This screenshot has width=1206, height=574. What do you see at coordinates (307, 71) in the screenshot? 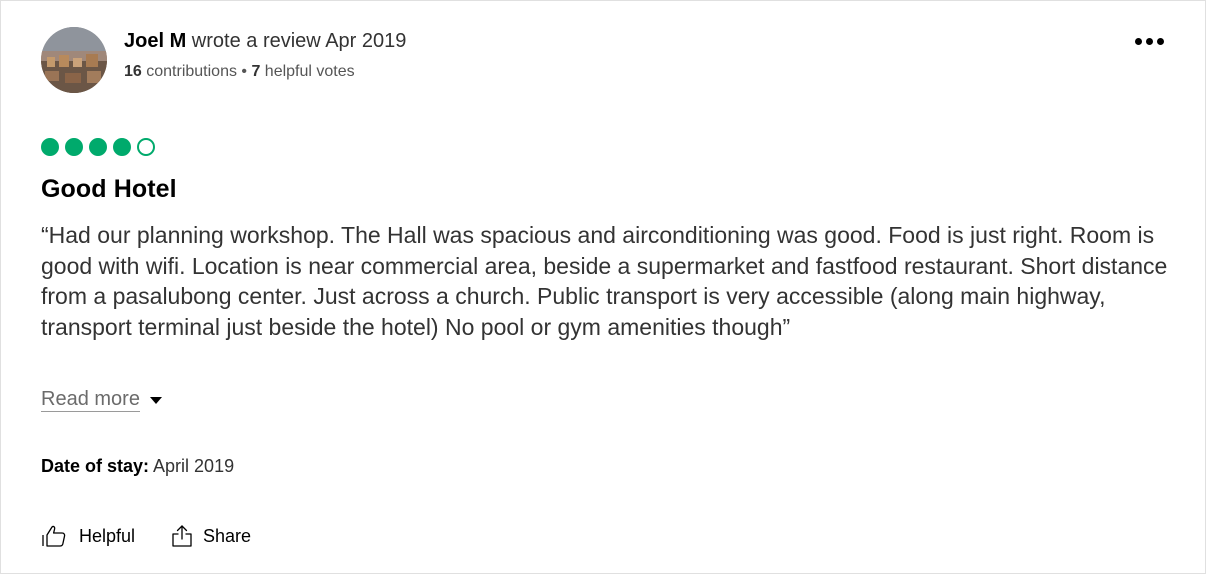
I see `helpful-votes-label: helpful votes` at bounding box center [307, 71].